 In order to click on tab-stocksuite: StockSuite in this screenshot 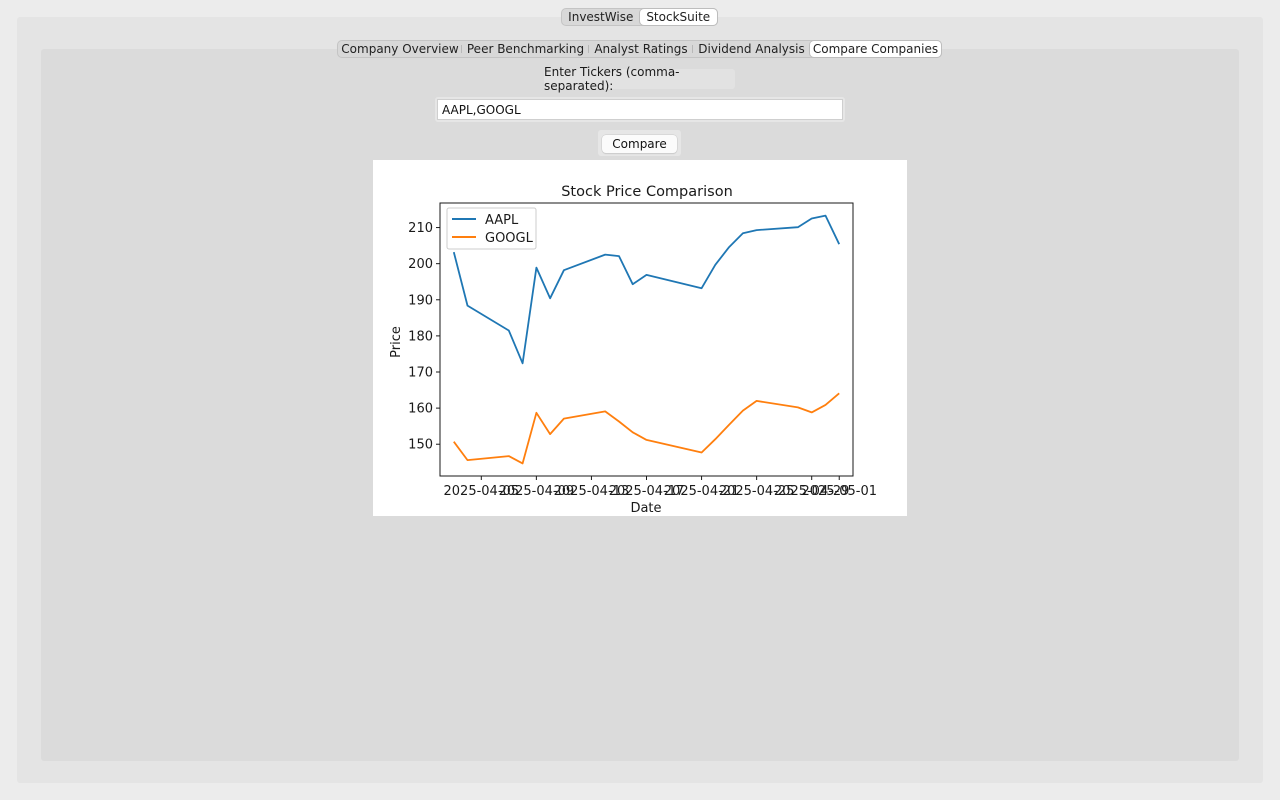, I will do `click(678, 17)`.